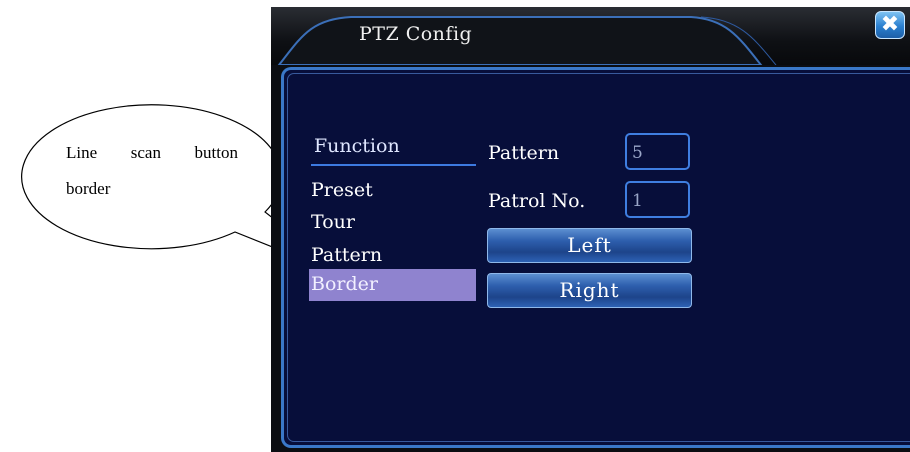 The image size is (910, 452). What do you see at coordinates (590, 36) in the screenshot?
I see `title-bar: PTZ Config ✖` at bounding box center [590, 36].